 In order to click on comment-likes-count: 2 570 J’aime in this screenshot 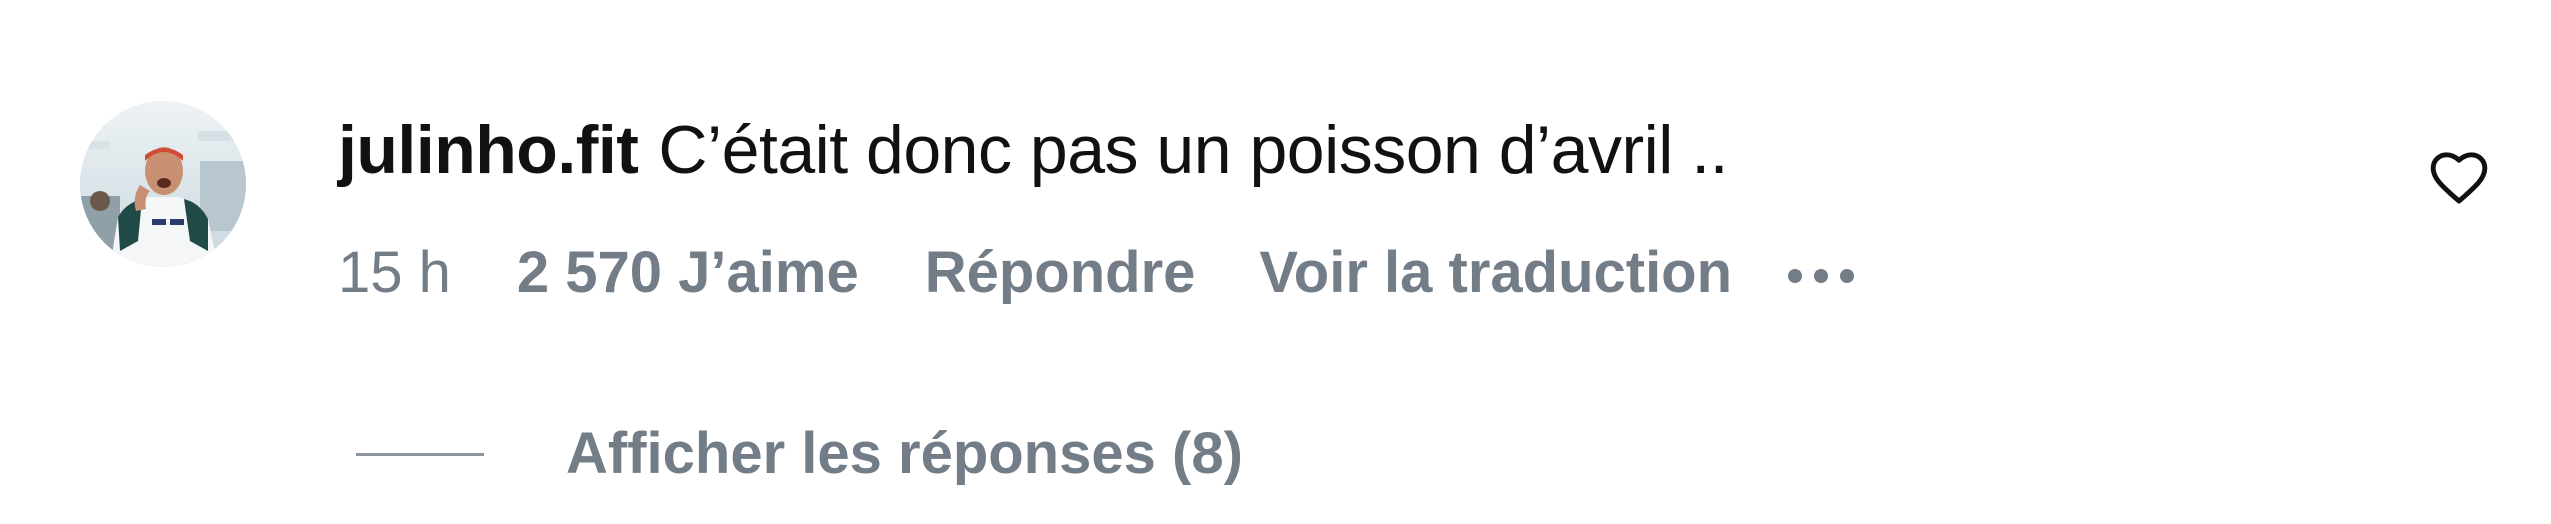, I will do `click(688, 273)`.